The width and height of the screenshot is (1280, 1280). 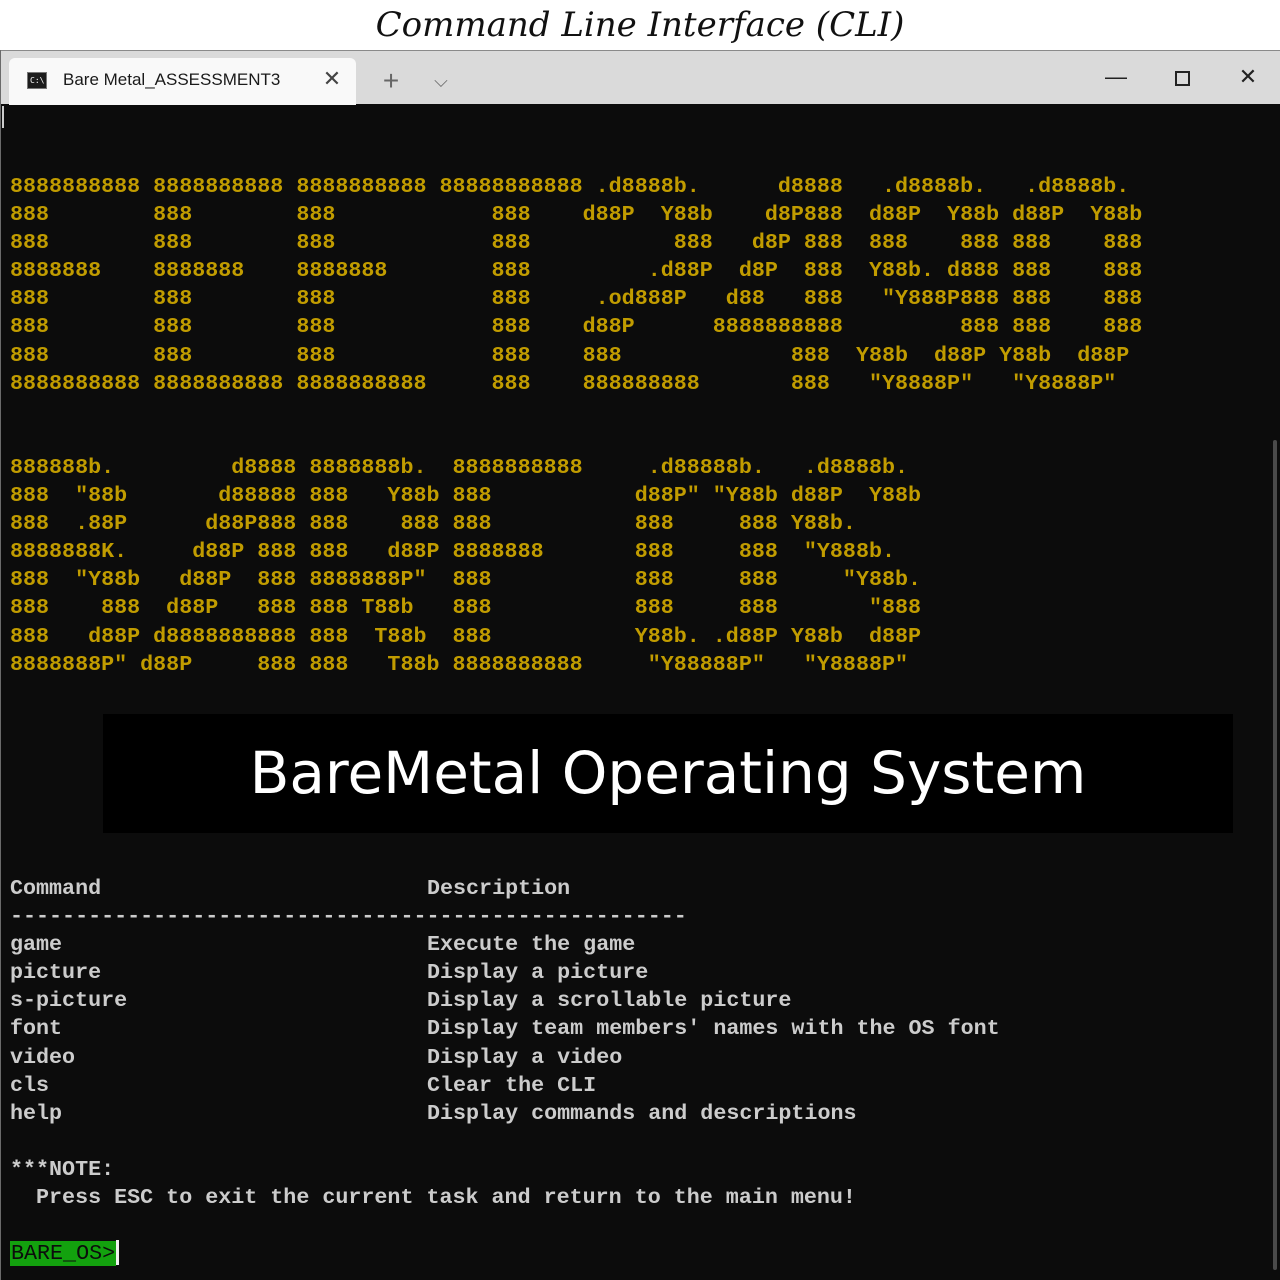 I want to click on figure-caption: Command Line Interface (CLI), so click(x=640, y=25).